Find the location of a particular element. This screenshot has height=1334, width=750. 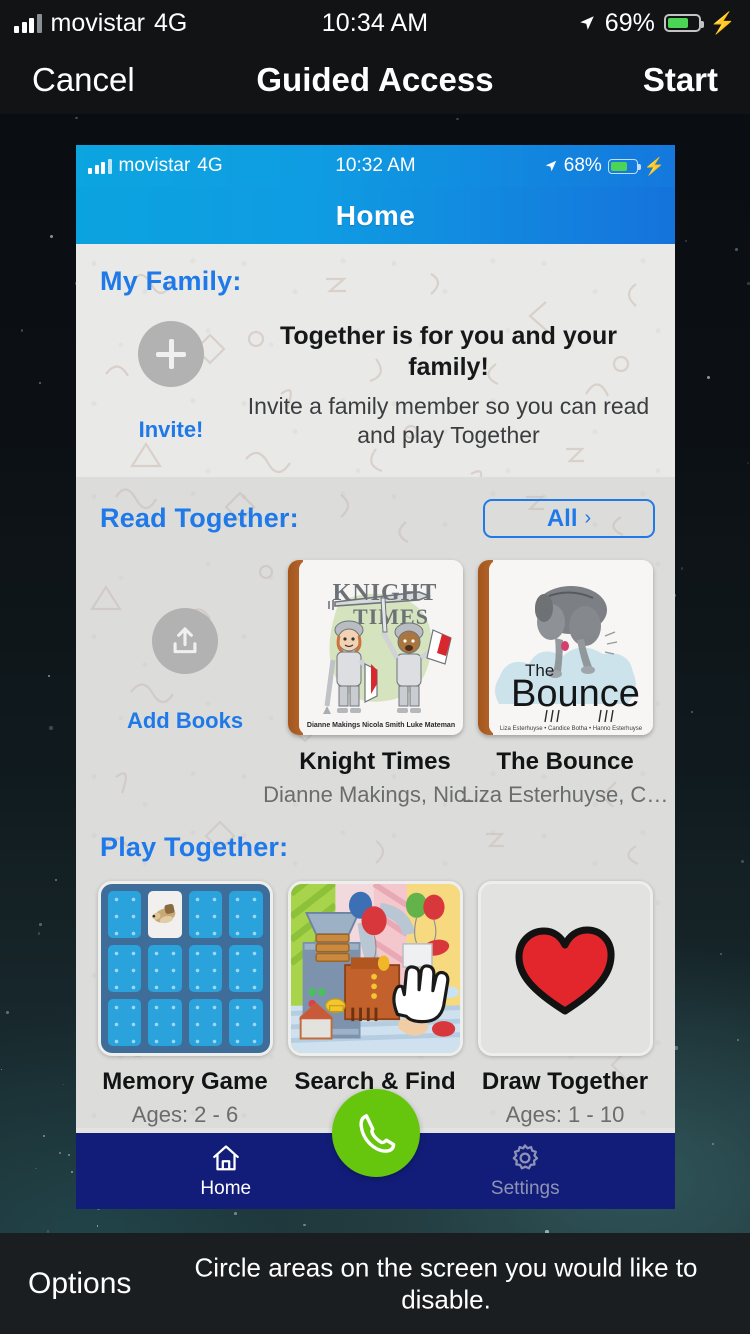

gear-icon is located at coordinates (525, 1157).